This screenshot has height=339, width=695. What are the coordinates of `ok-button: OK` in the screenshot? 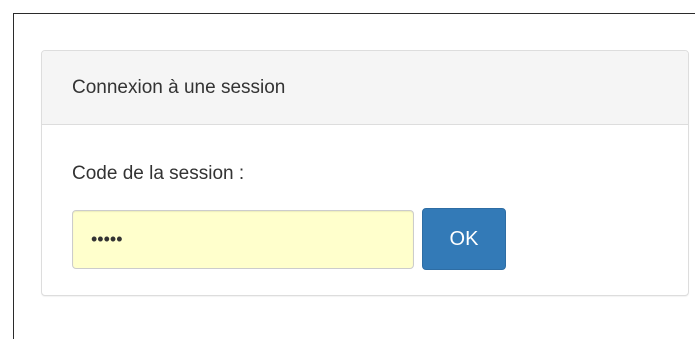 It's located at (464, 239).